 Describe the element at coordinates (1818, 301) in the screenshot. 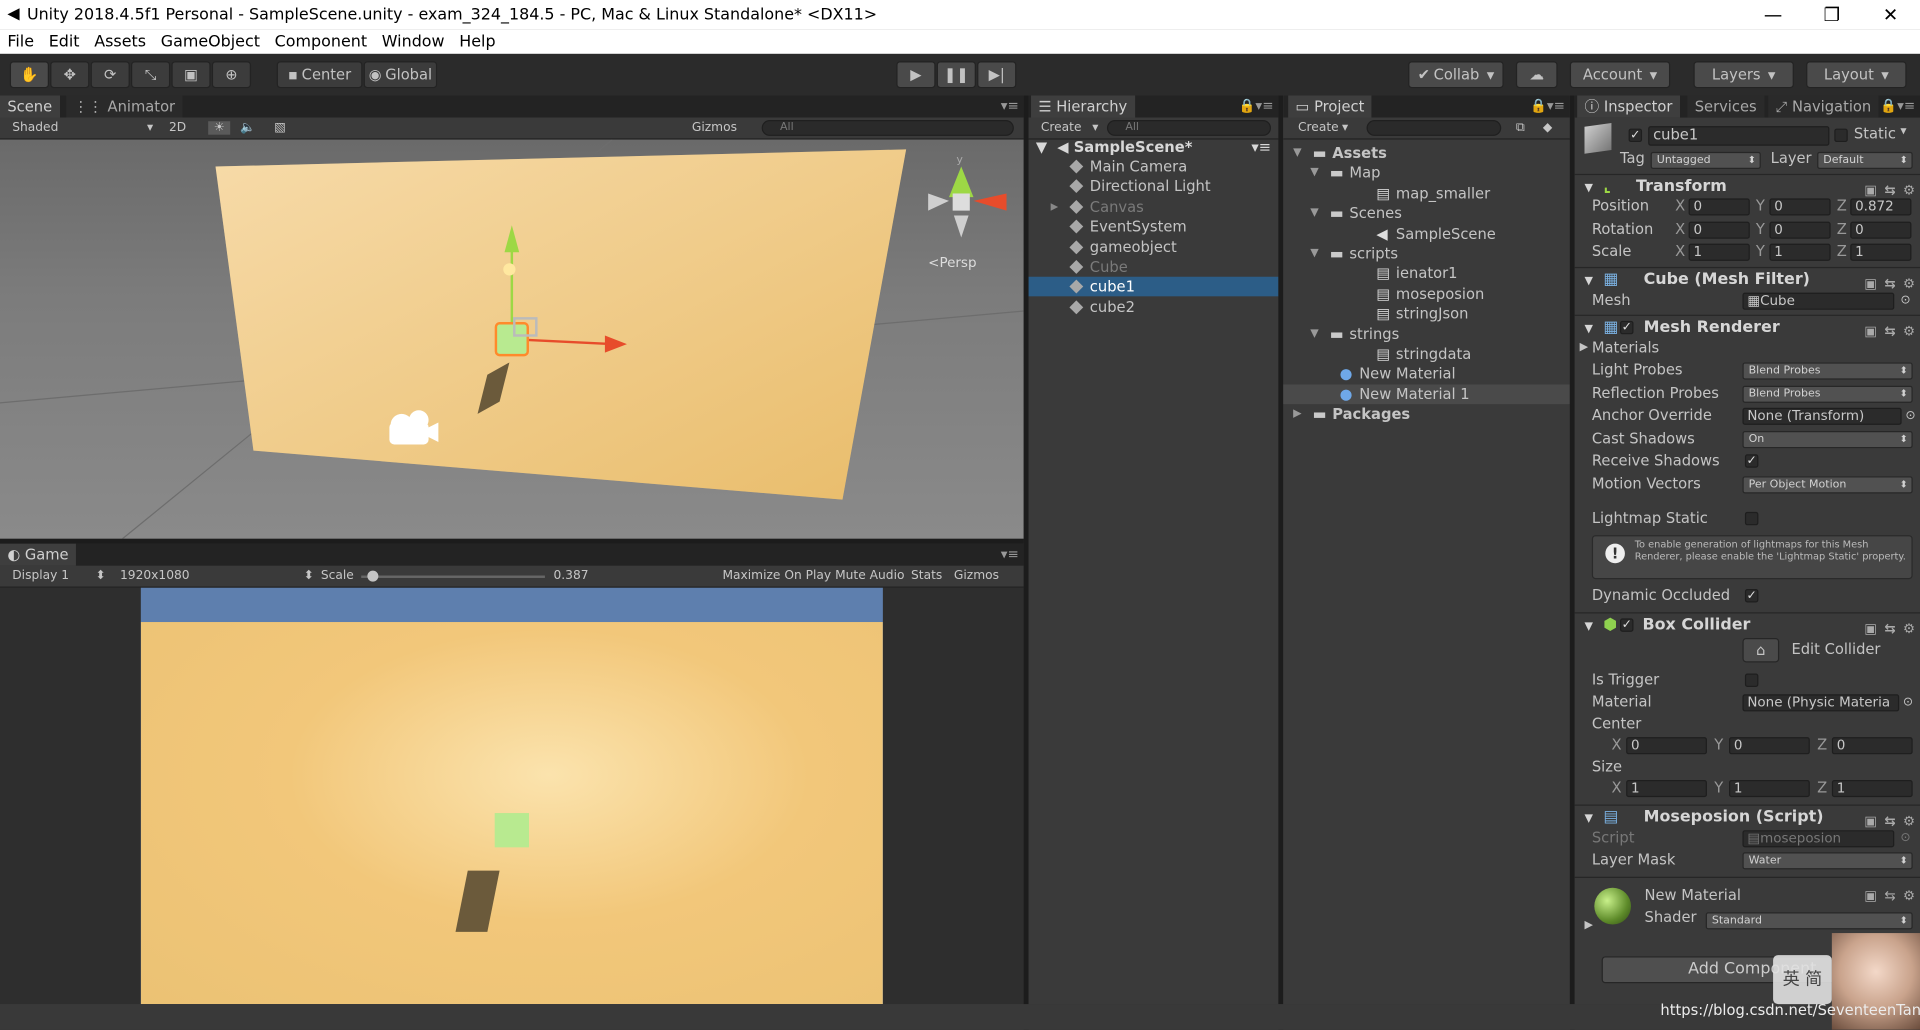

I see `mesh-field: ▦Cube` at that location.